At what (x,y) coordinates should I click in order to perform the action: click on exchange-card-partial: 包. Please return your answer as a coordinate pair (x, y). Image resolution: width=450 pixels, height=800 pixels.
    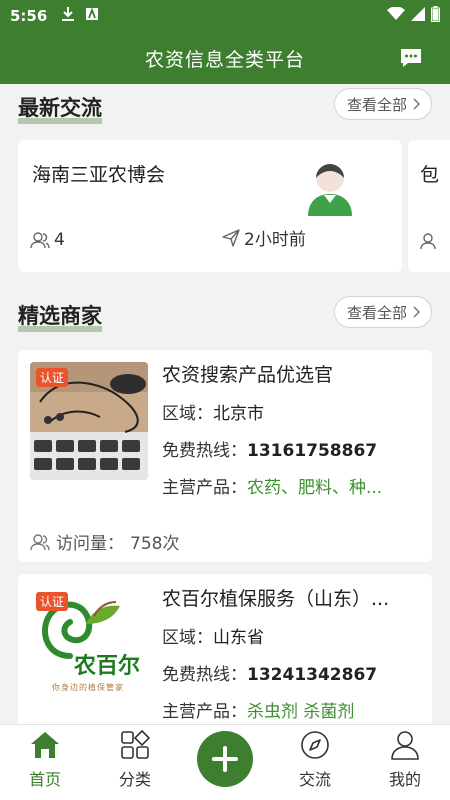
    Looking at the image, I should click on (429, 206).